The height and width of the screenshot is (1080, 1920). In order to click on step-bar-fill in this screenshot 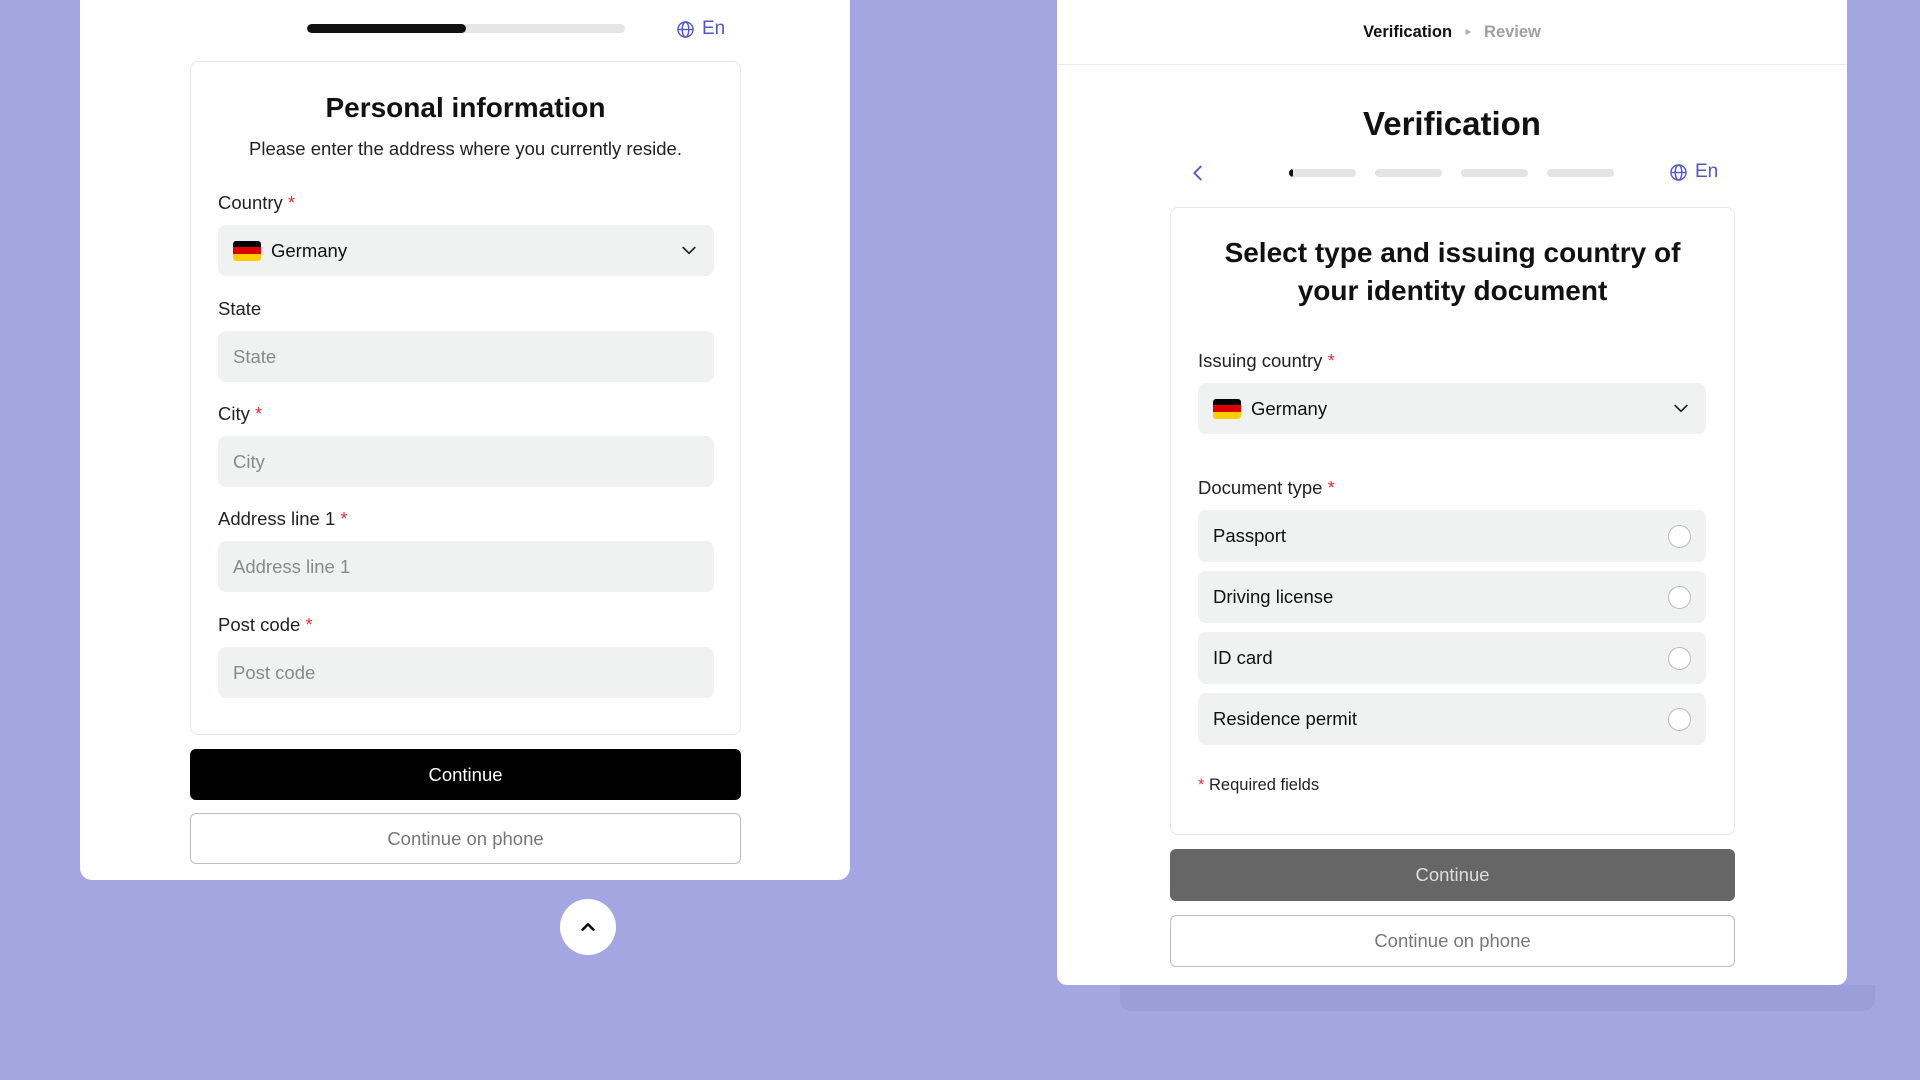, I will do `click(1291, 173)`.